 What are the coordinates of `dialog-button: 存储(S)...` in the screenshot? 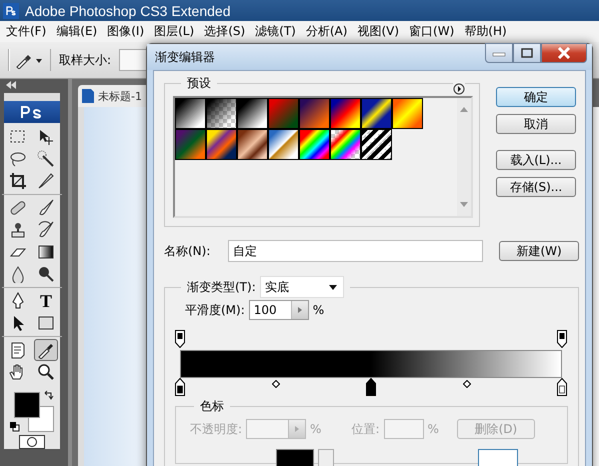 It's located at (536, 187).